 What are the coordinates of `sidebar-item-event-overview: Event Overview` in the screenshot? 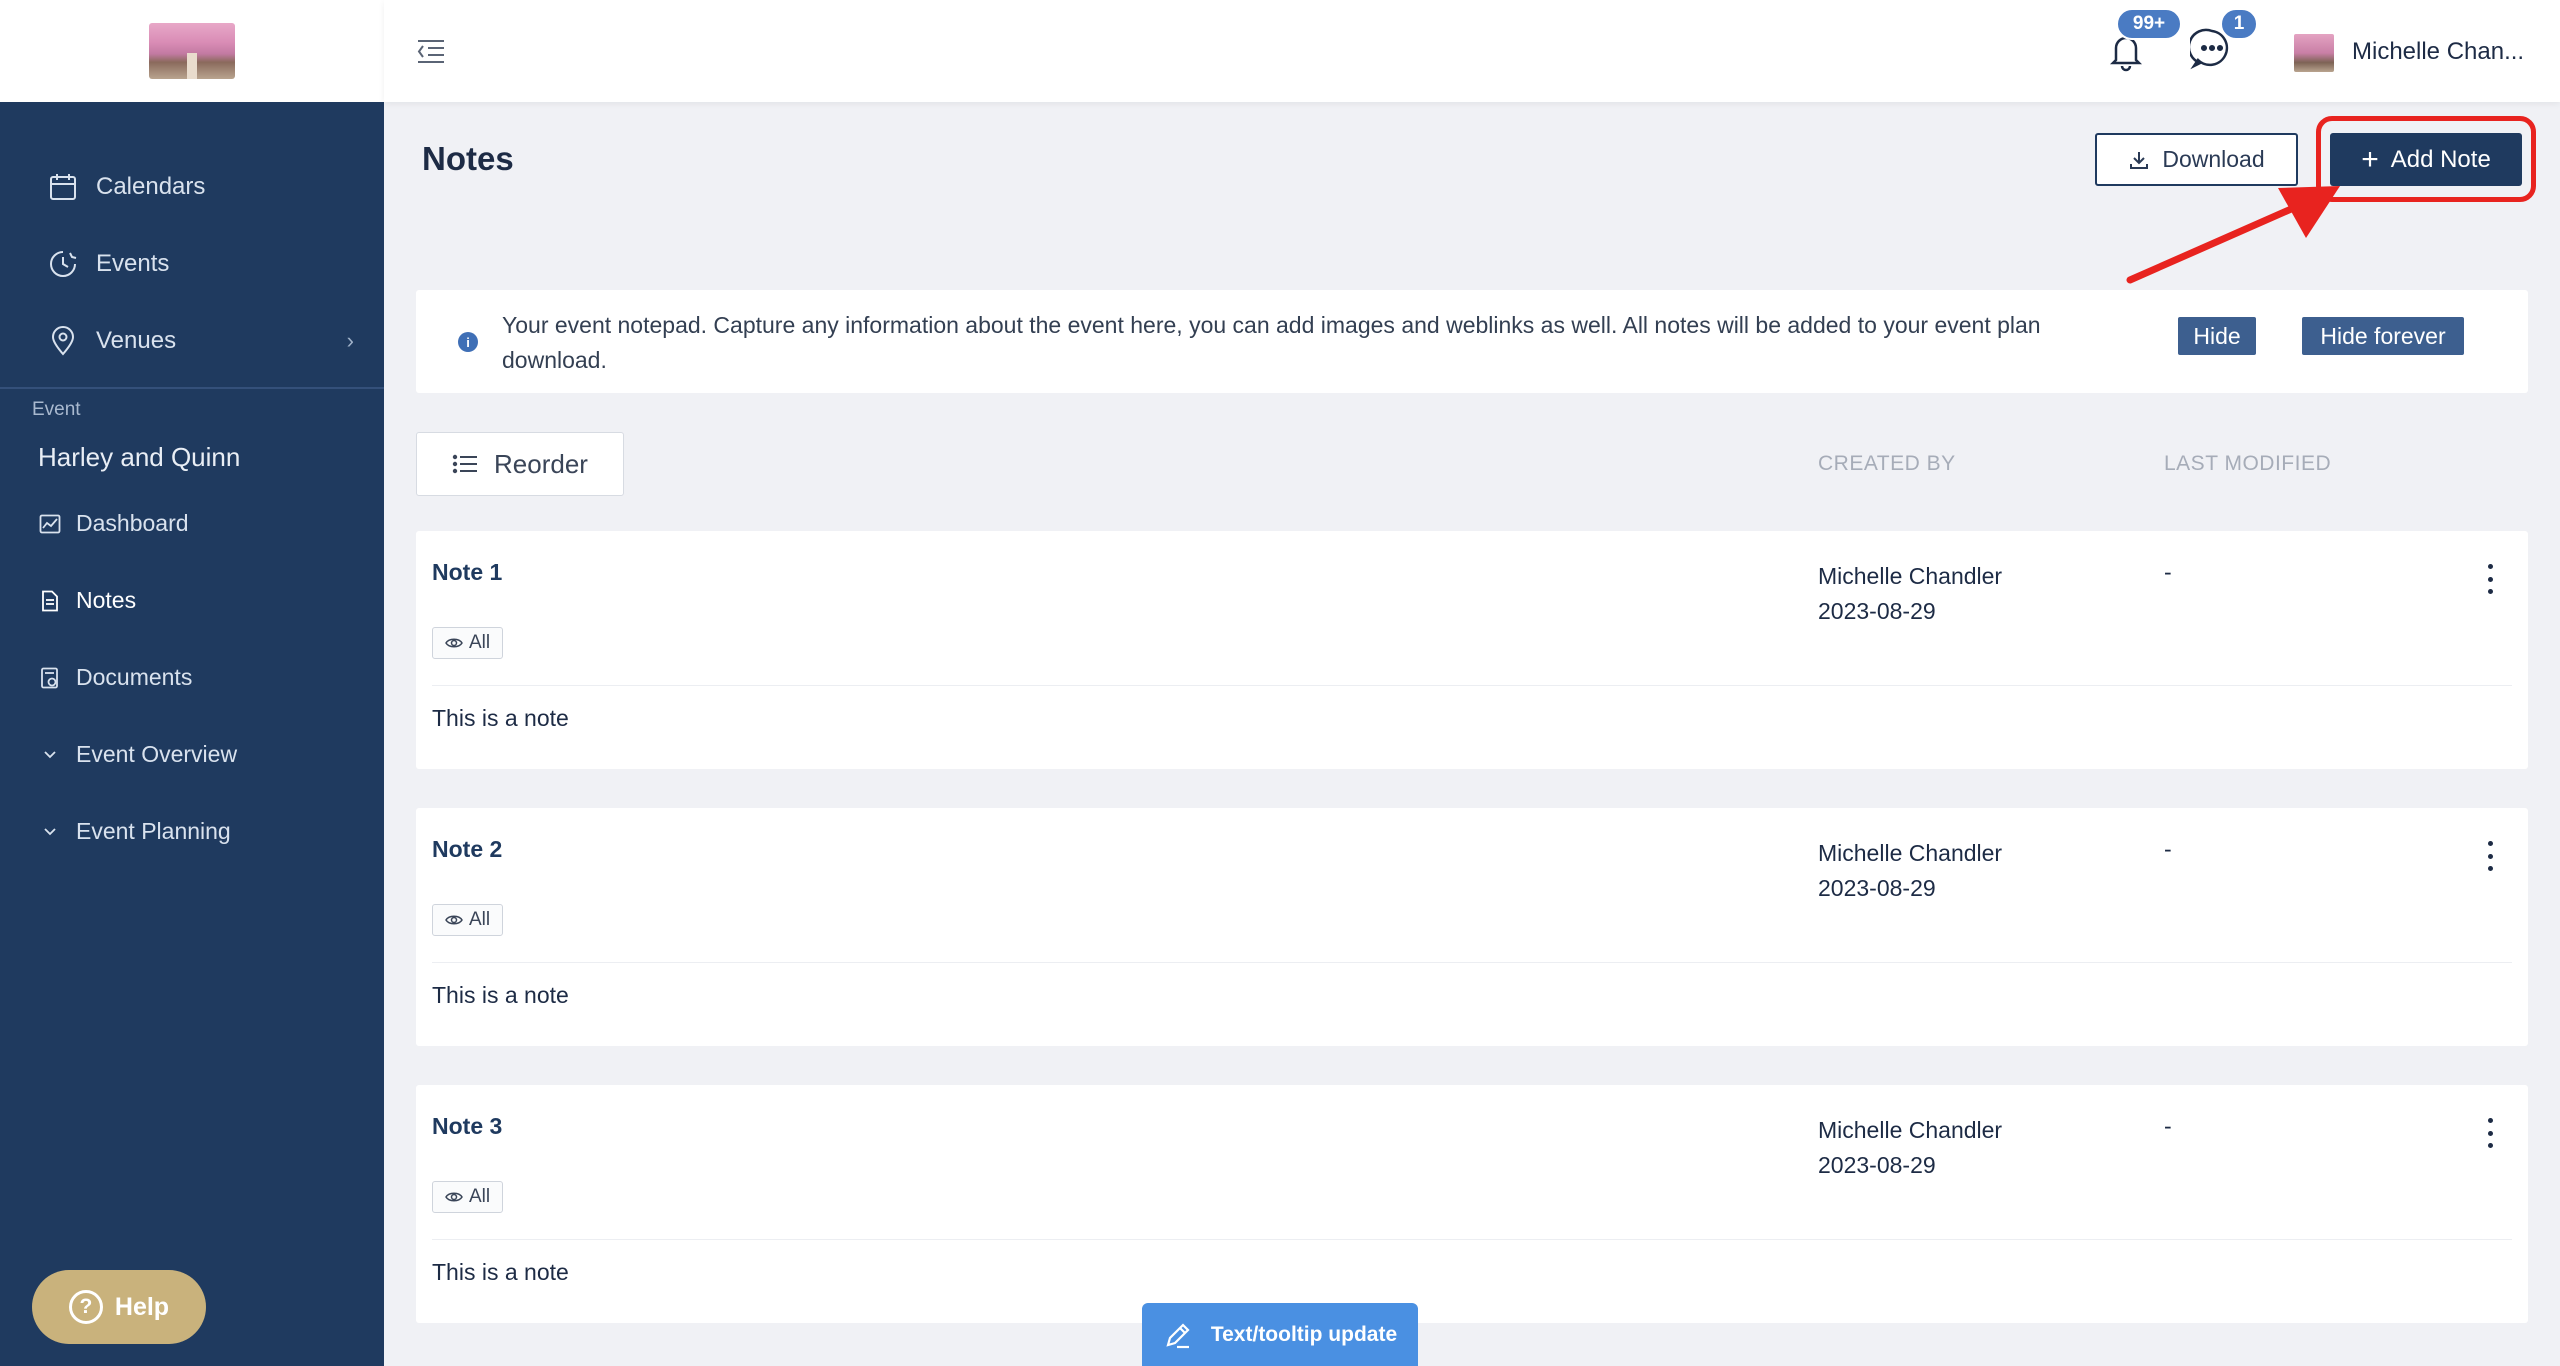 It's located at (192, 754).